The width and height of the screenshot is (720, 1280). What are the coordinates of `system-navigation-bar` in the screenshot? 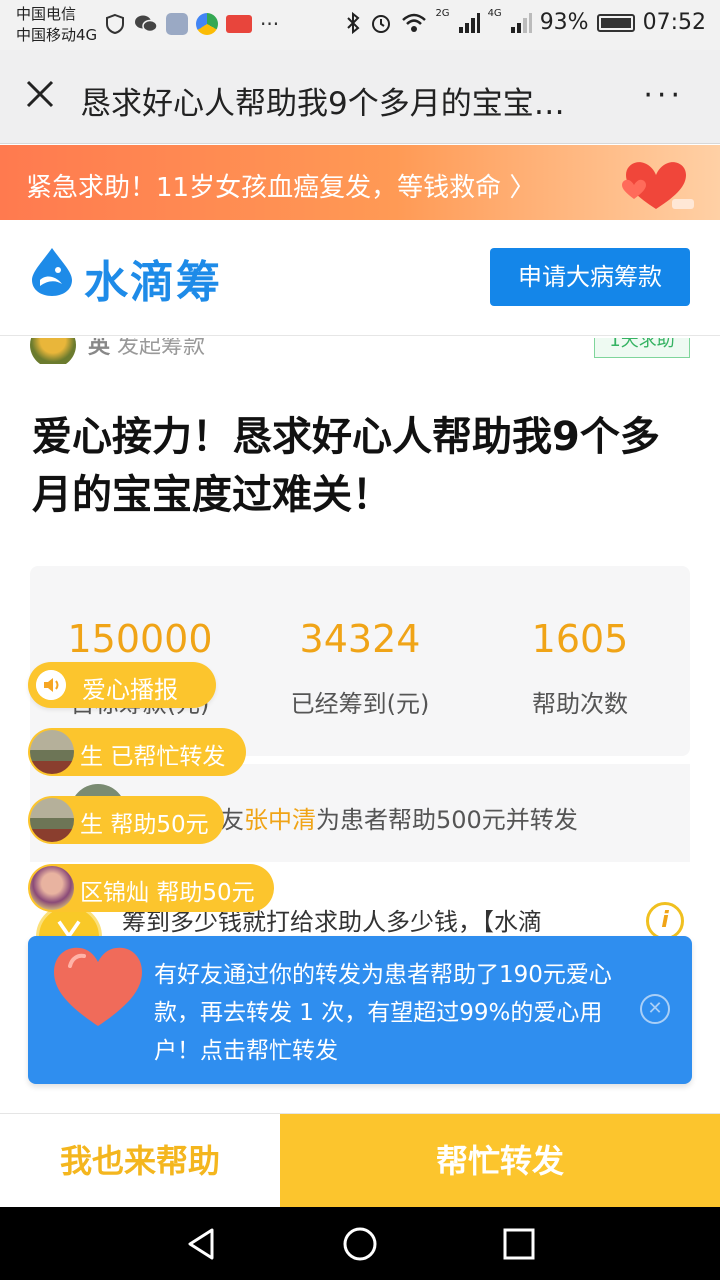 It's located at (360, 1243).